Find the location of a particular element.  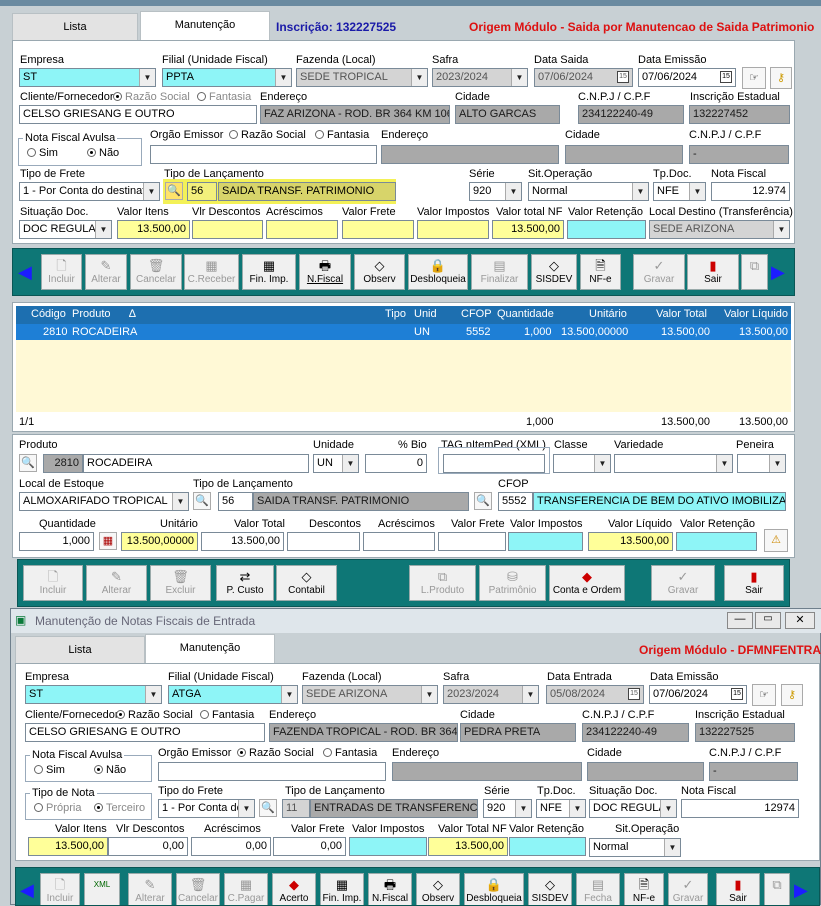

unitario-field: 13.500,00000 is located at coordinates (159, 541).